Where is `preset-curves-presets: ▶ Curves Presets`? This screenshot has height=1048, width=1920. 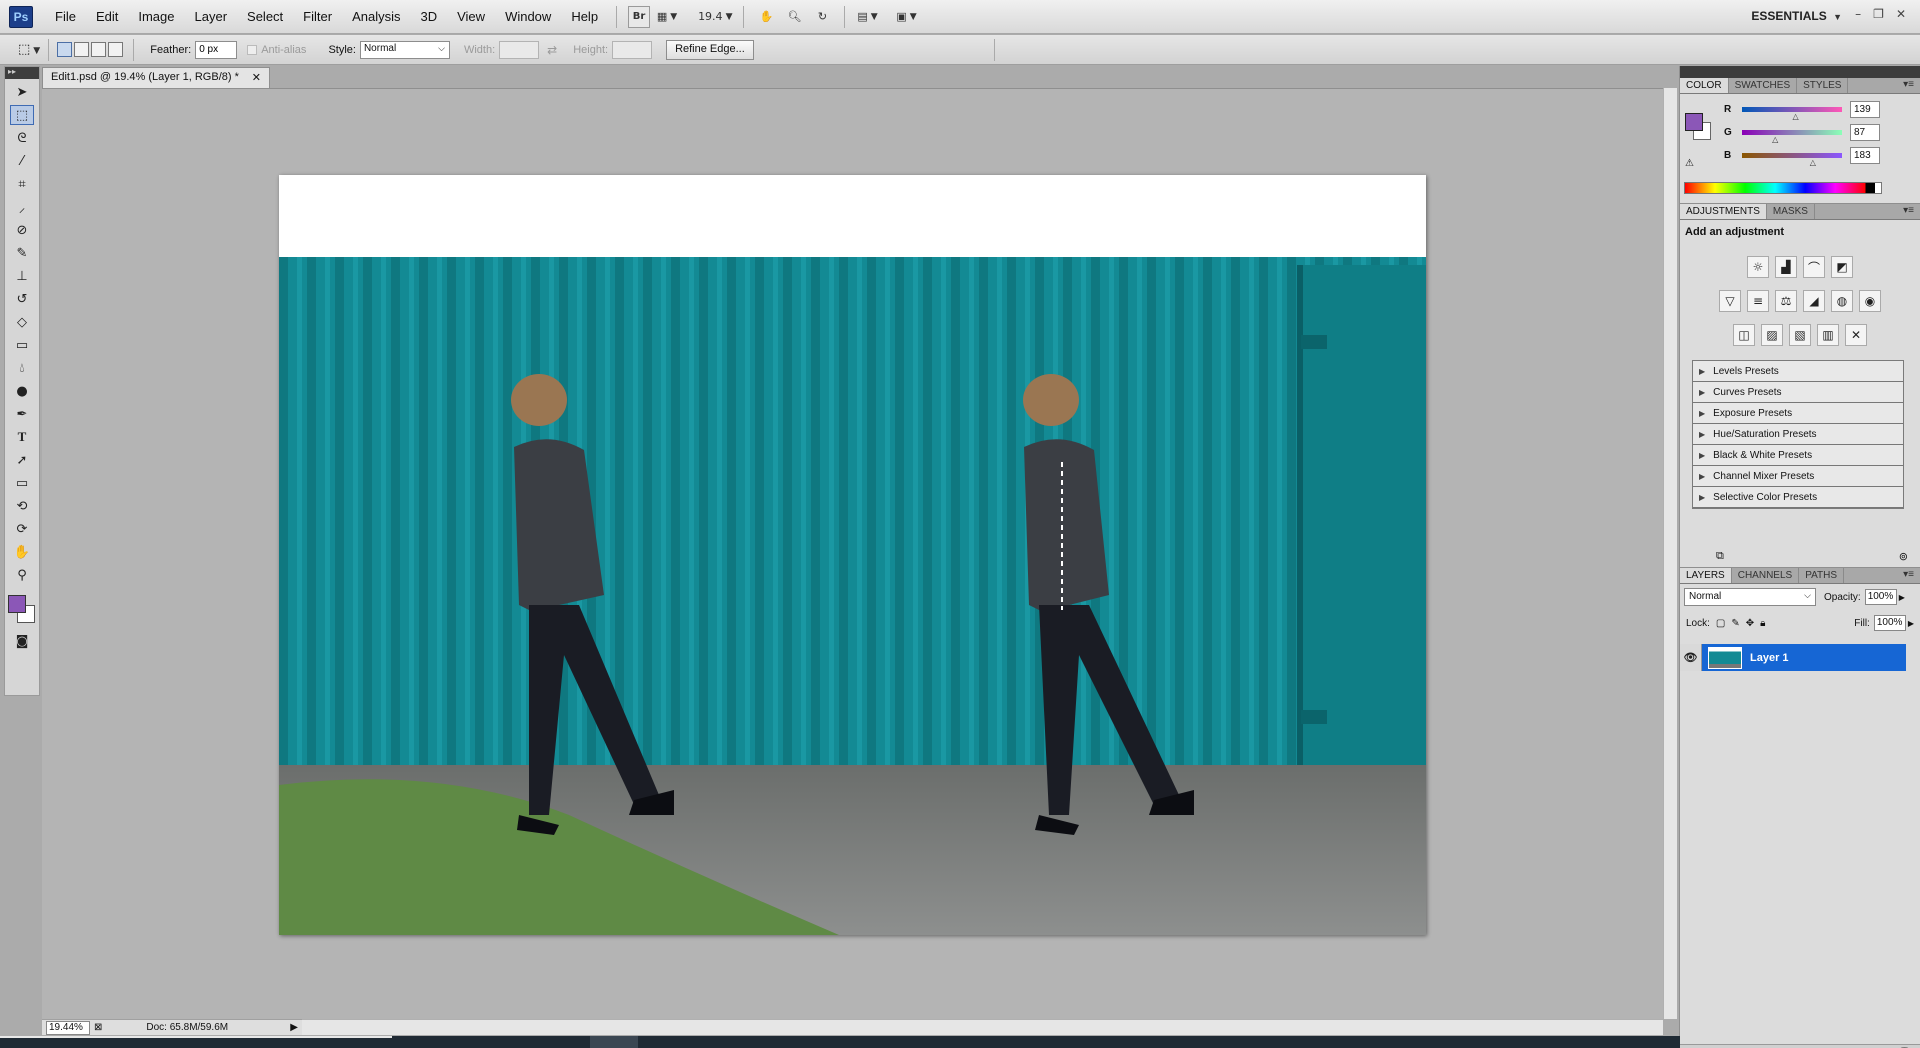
preset-curves-presets: ▶ Curves Presets is located at coordinates (1798, 392).